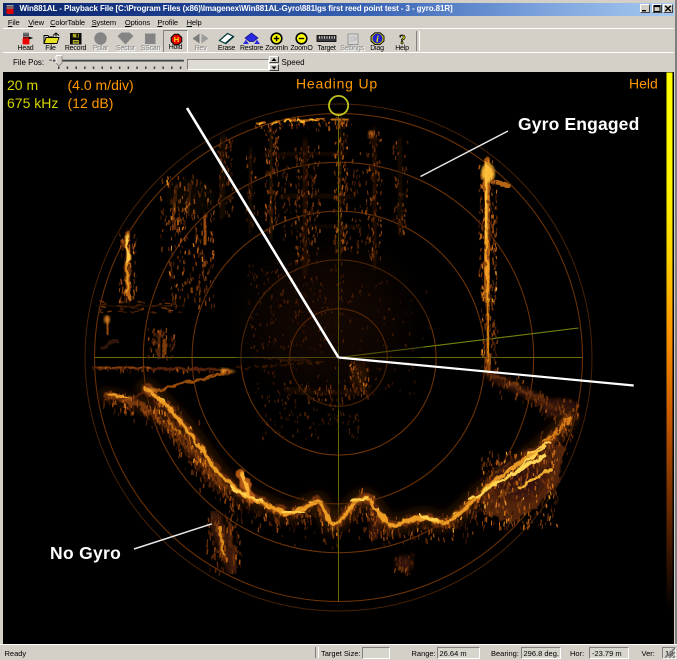  What do you see at coordinates (377, 40) in the screenshot?
I see `svg-text: i` at bounding box center [377, 40].